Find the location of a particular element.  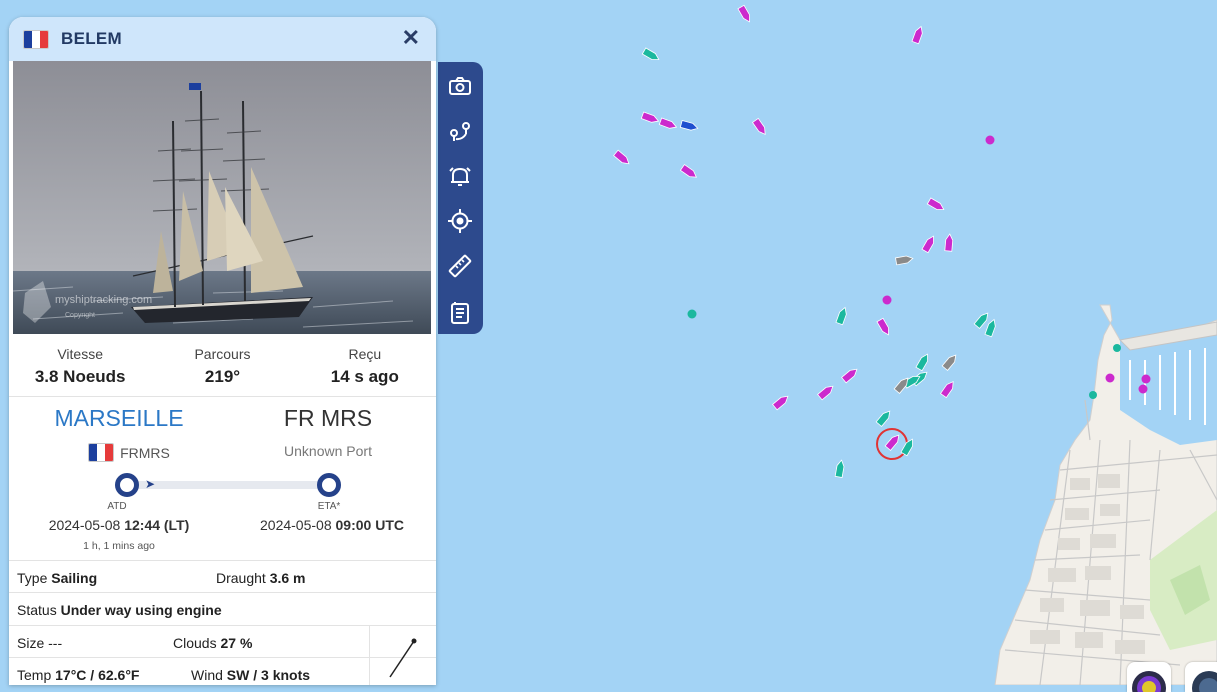

course-label: Parcours is located at coordinates (222, 354).